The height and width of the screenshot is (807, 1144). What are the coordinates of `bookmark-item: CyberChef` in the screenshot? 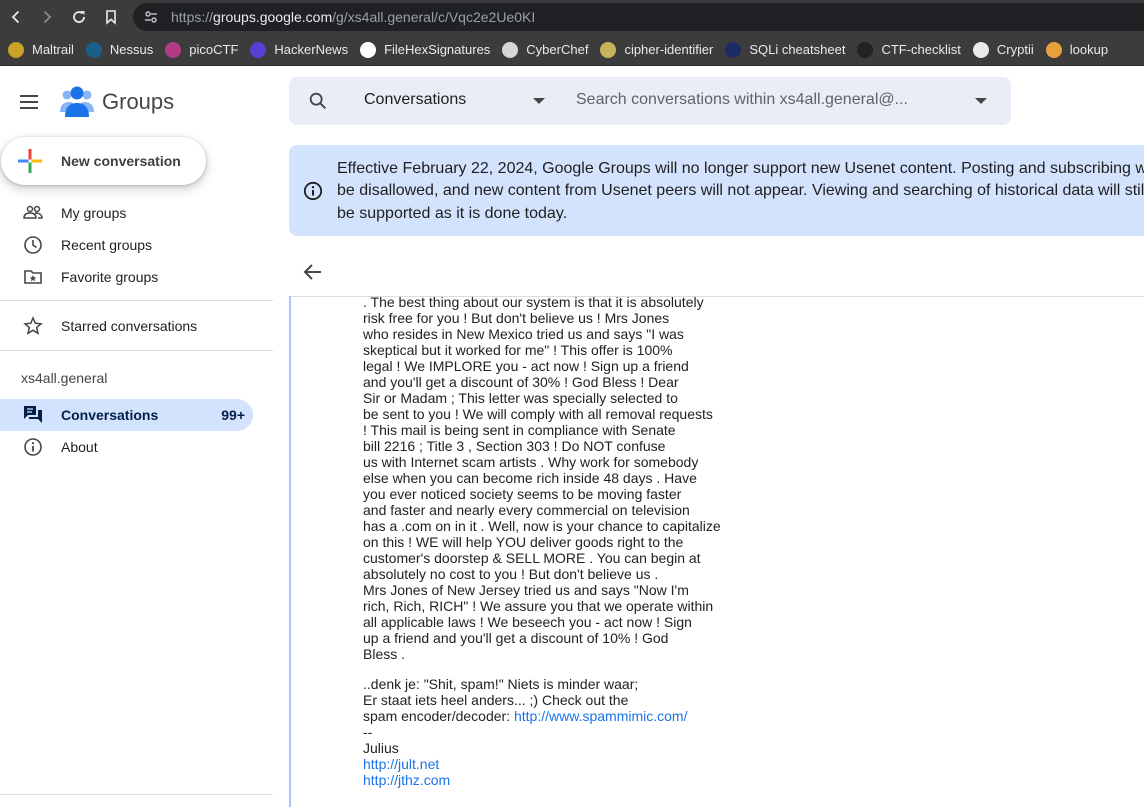 It's located at (548, 50).